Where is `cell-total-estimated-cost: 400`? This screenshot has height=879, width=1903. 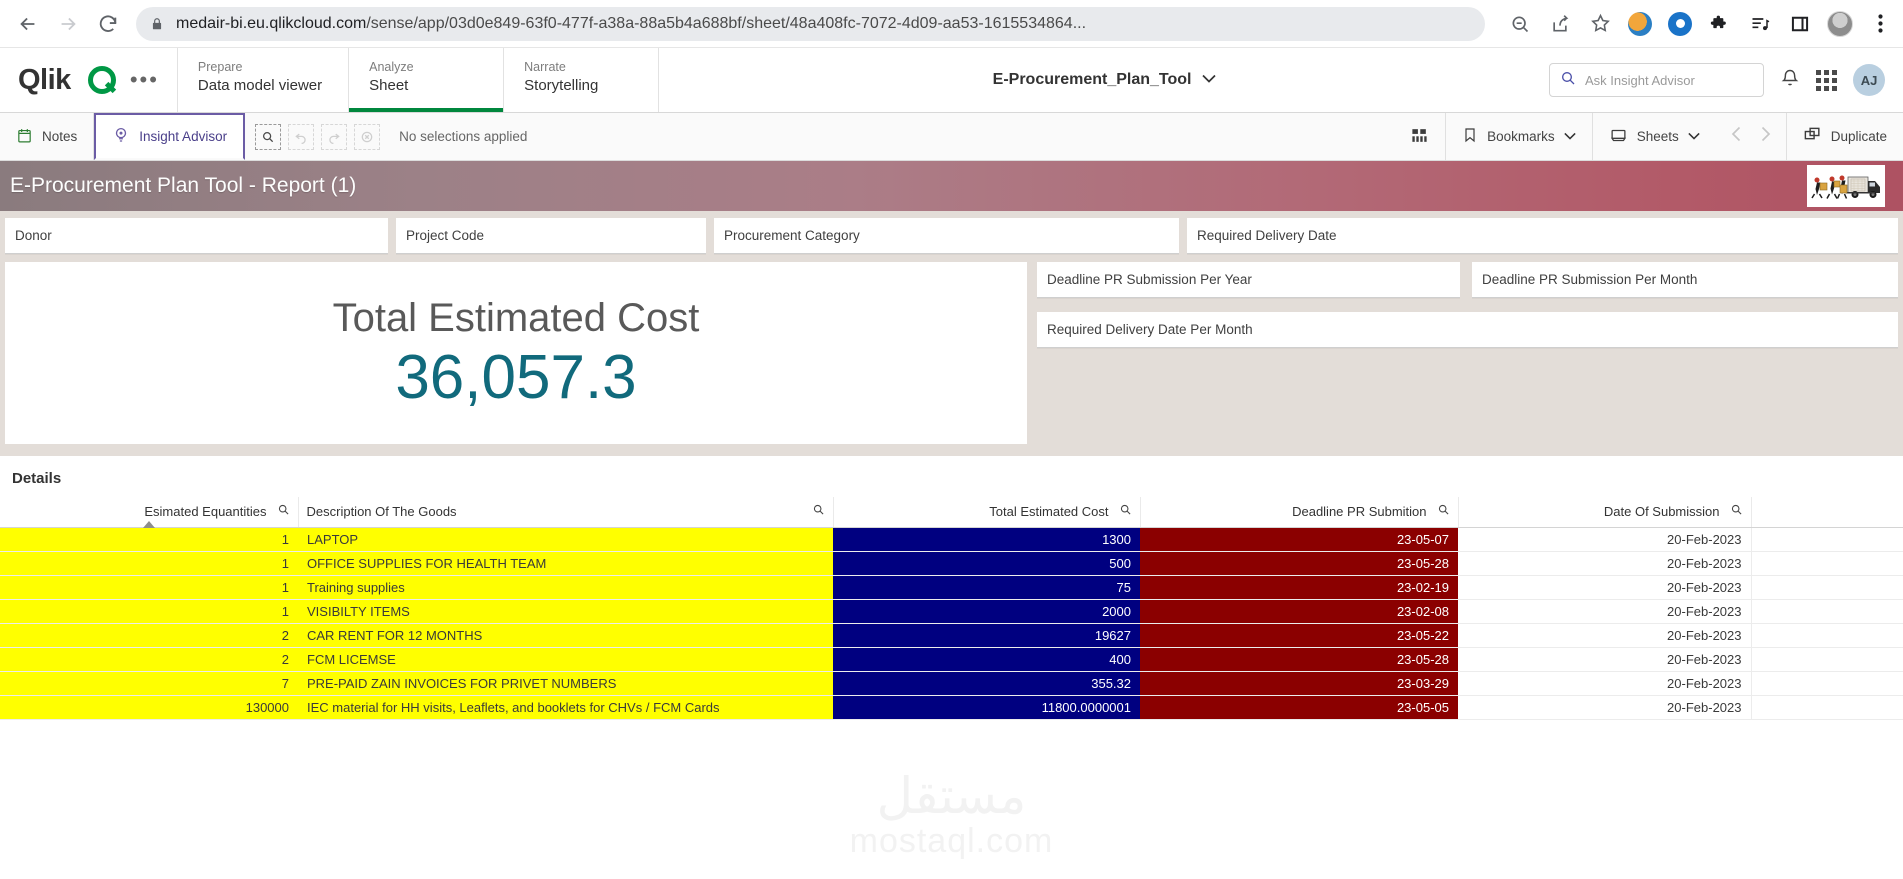 cell-total-estimated-cost: 400 is located at coordinates (986, 659).